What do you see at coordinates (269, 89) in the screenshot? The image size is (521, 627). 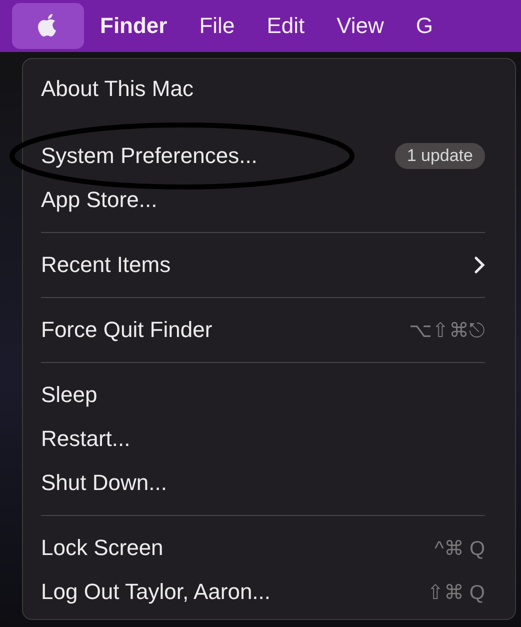 I see `menu-item: About This Mac` at bounding box center [269, 89].